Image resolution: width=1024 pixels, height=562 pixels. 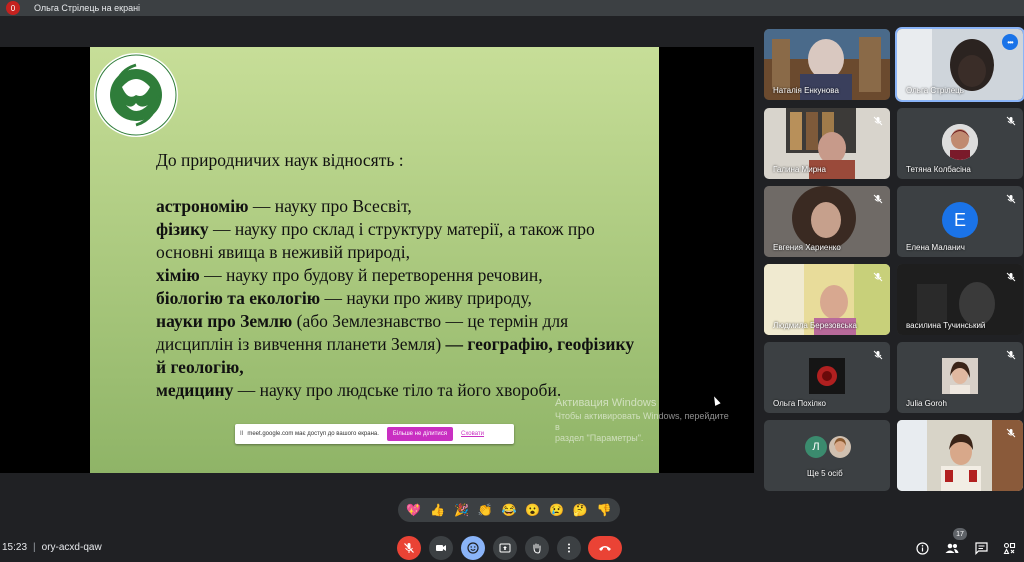 What do you see at coordinates (946, 325) in the screenshot?
I see `participant-name: василина Тучинський` at bounding box center [946, 325].